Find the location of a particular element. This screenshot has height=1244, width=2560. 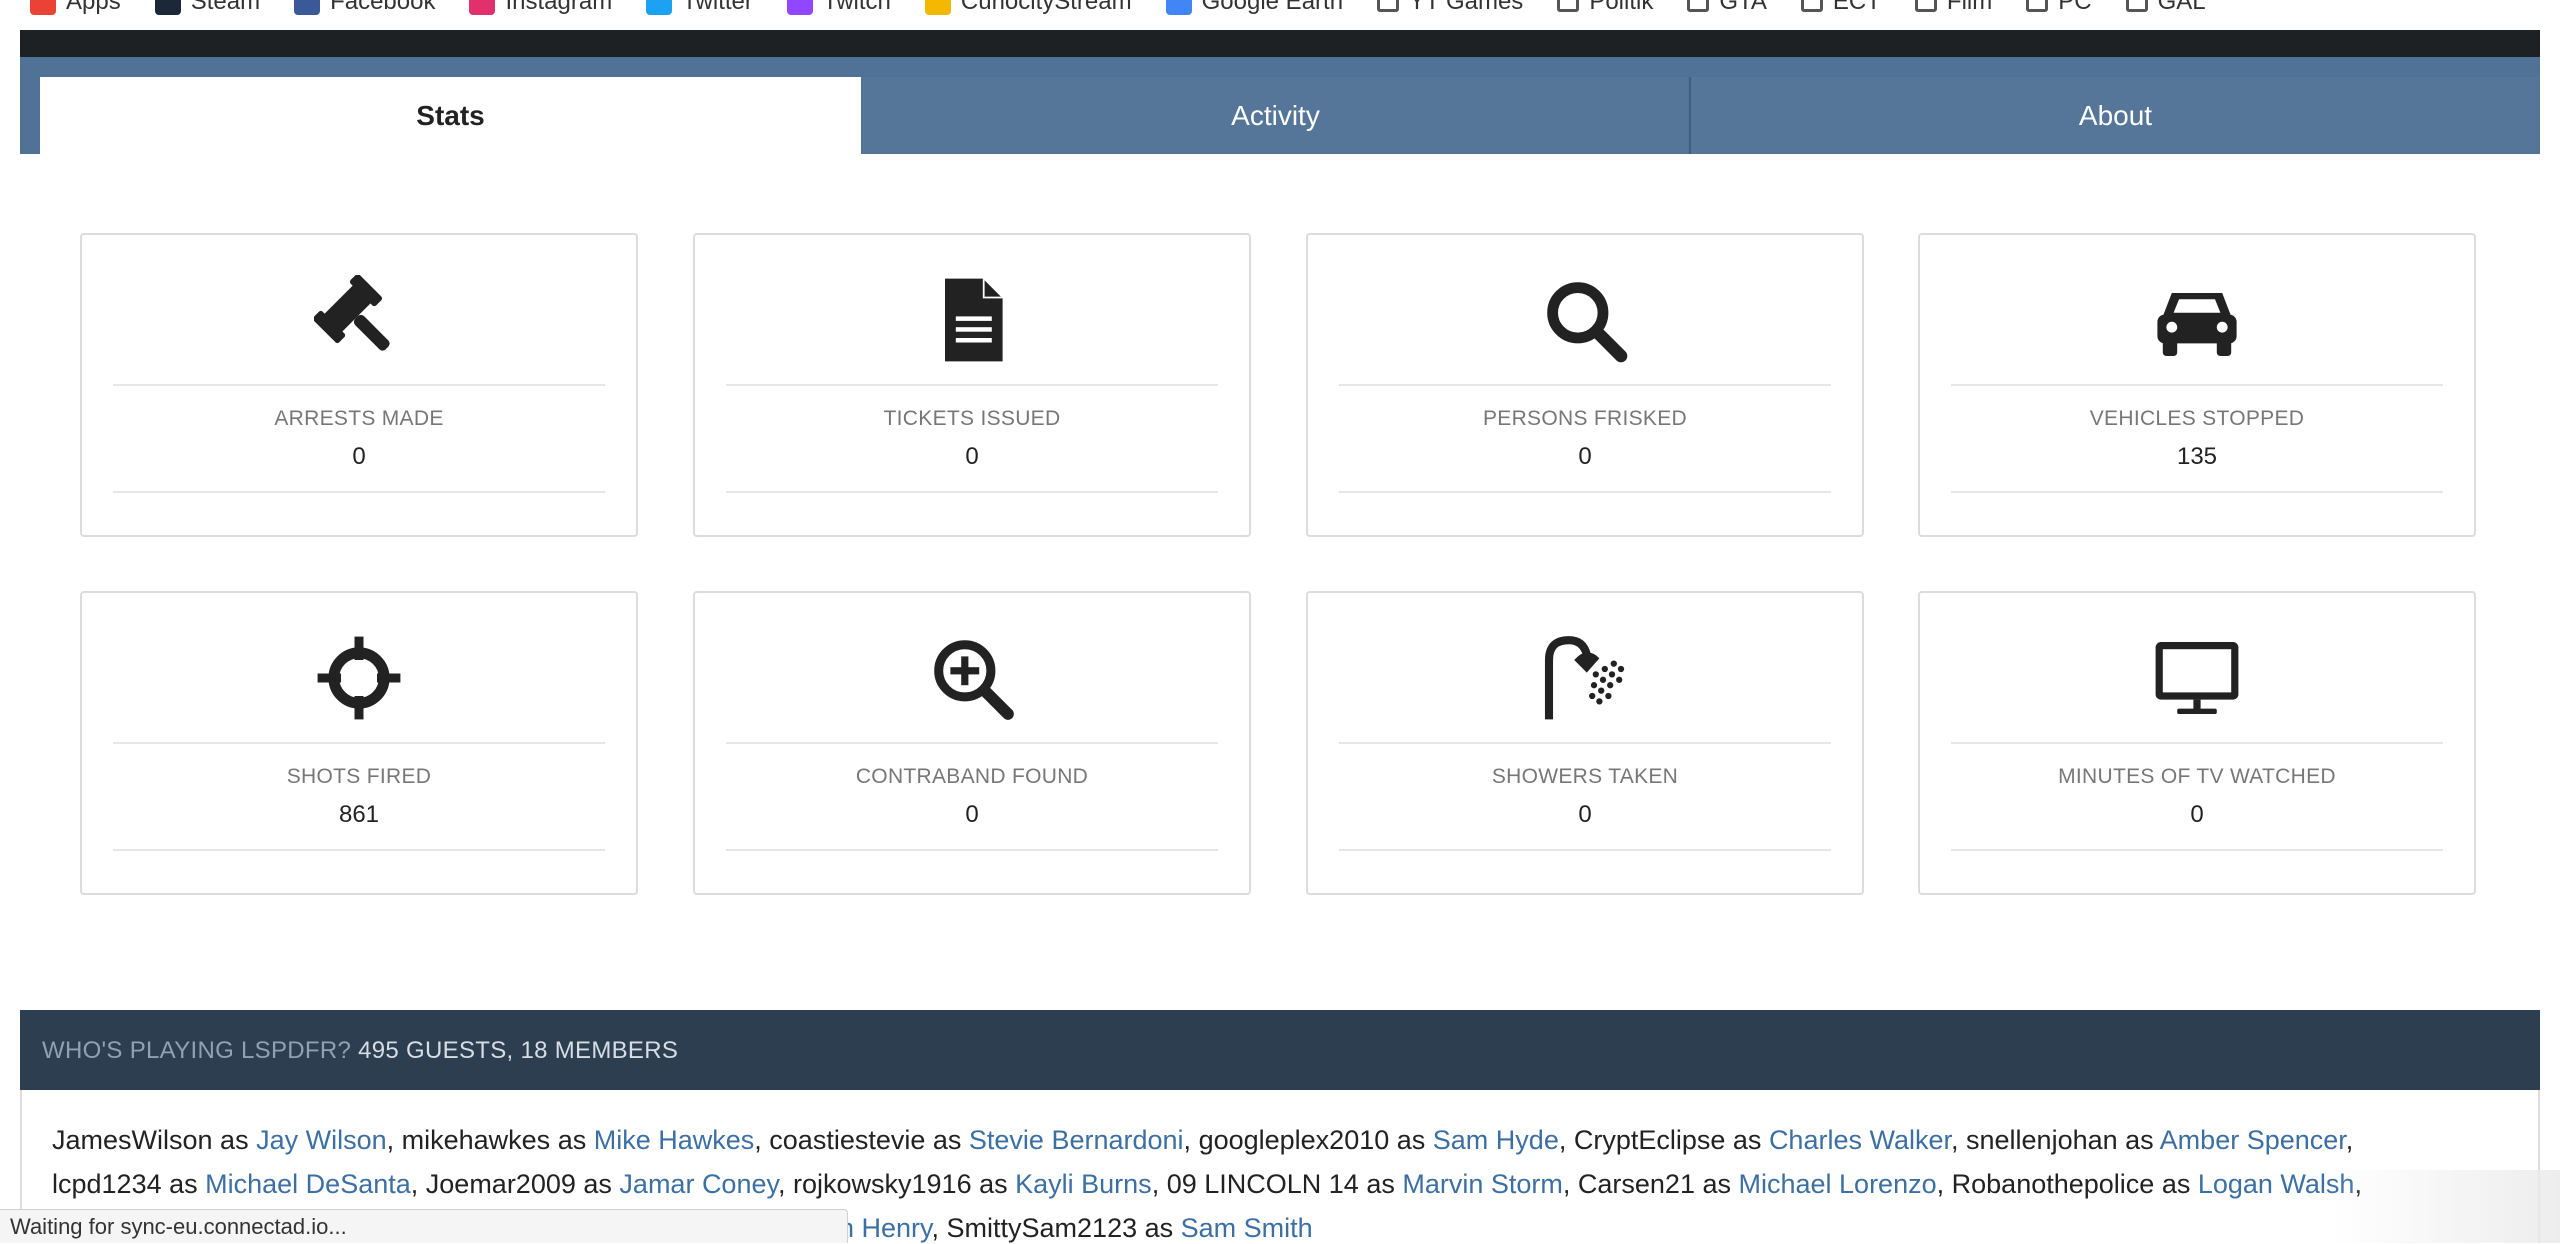

bookmark-steam: Steam is located at coordinates (207, 8).